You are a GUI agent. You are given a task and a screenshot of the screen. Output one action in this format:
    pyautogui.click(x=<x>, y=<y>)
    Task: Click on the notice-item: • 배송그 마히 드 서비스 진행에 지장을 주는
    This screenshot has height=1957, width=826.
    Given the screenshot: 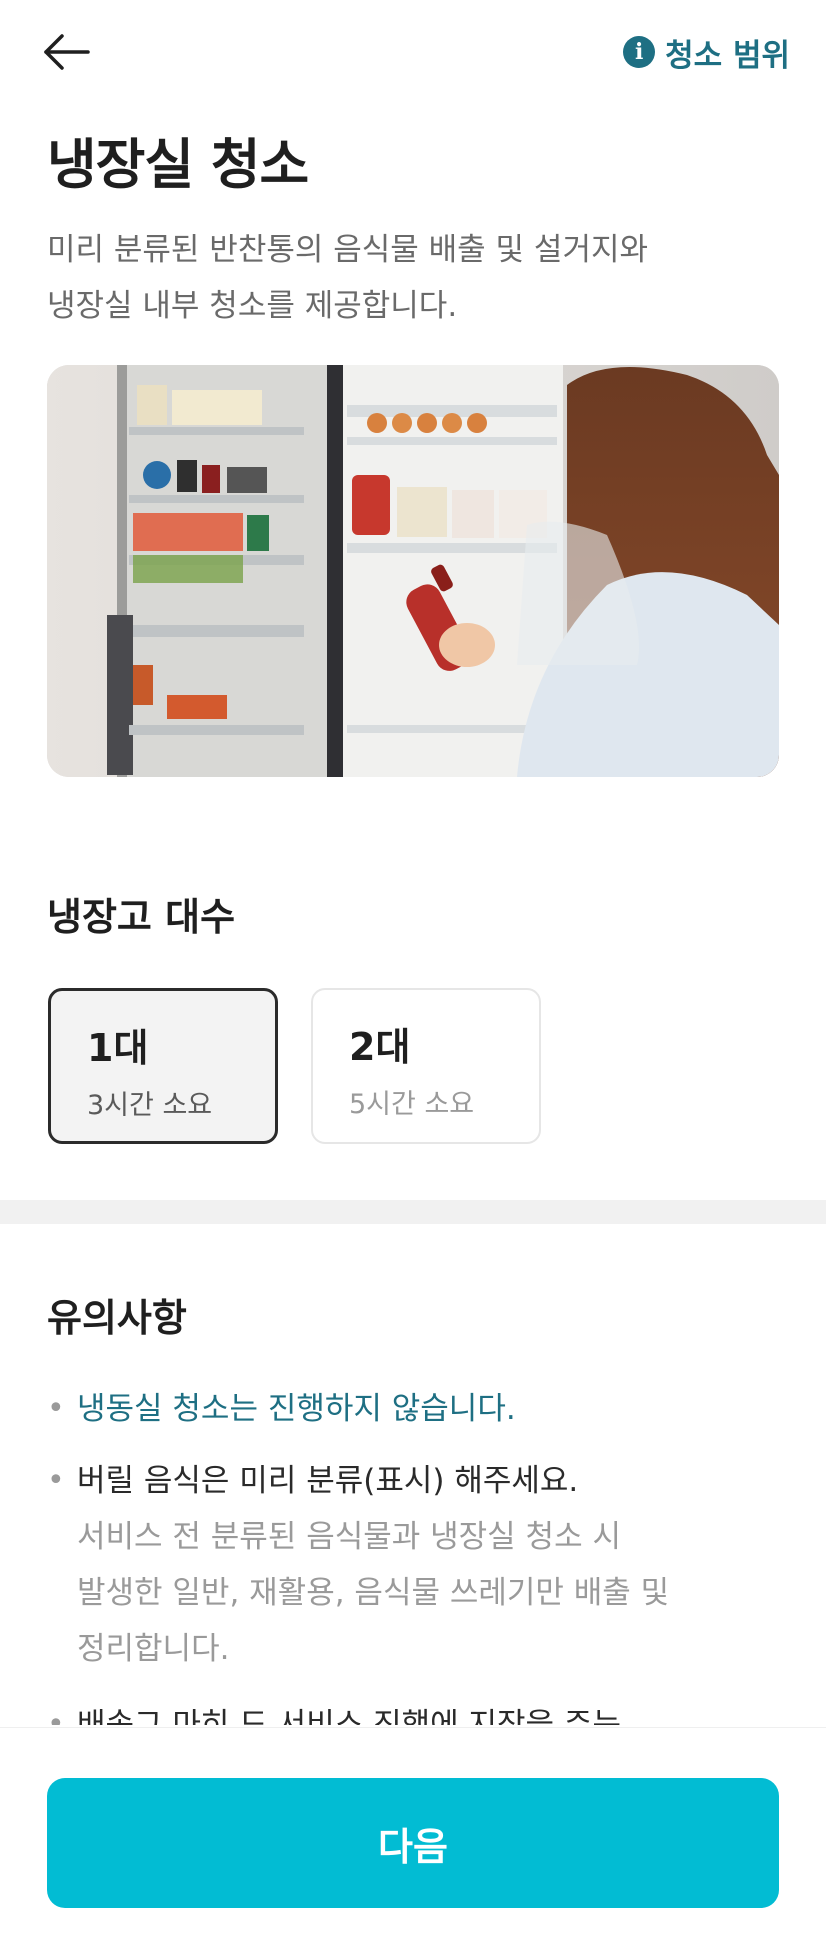 What is the action you would take?
    pyautogui.click(x=417, y=1713)
    